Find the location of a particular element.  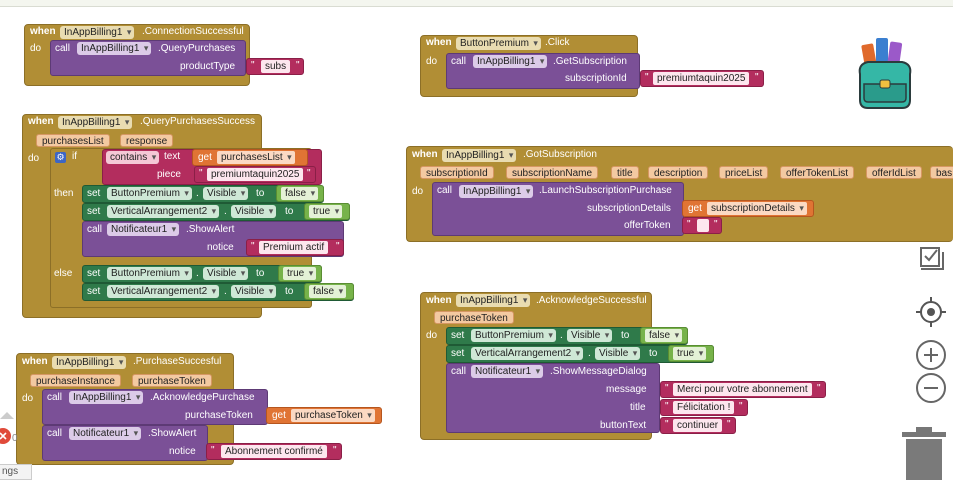

param-title: title is located at coordinates (625, 172).